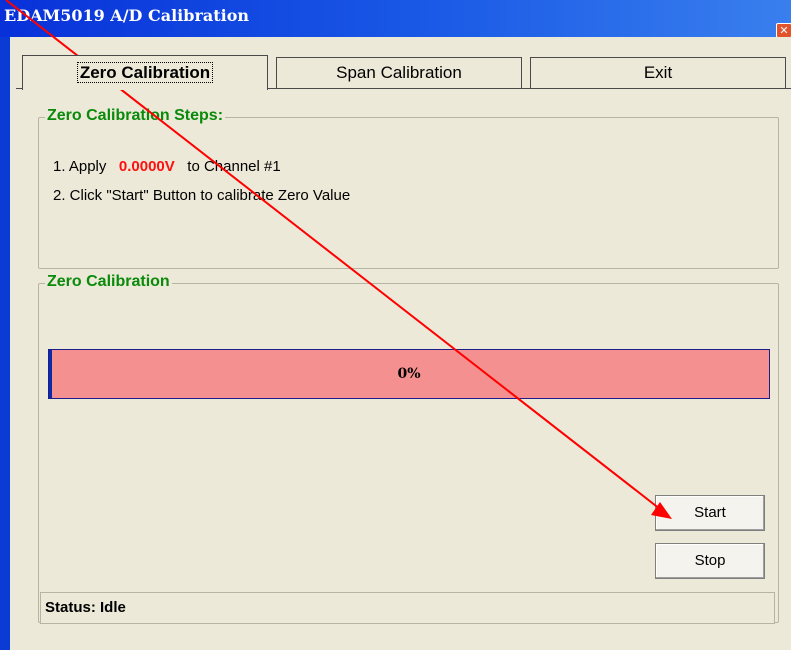 Image resolution: width=791 pixels, height=650 pixels. I want to click on window-left-border, so click(5, 343).